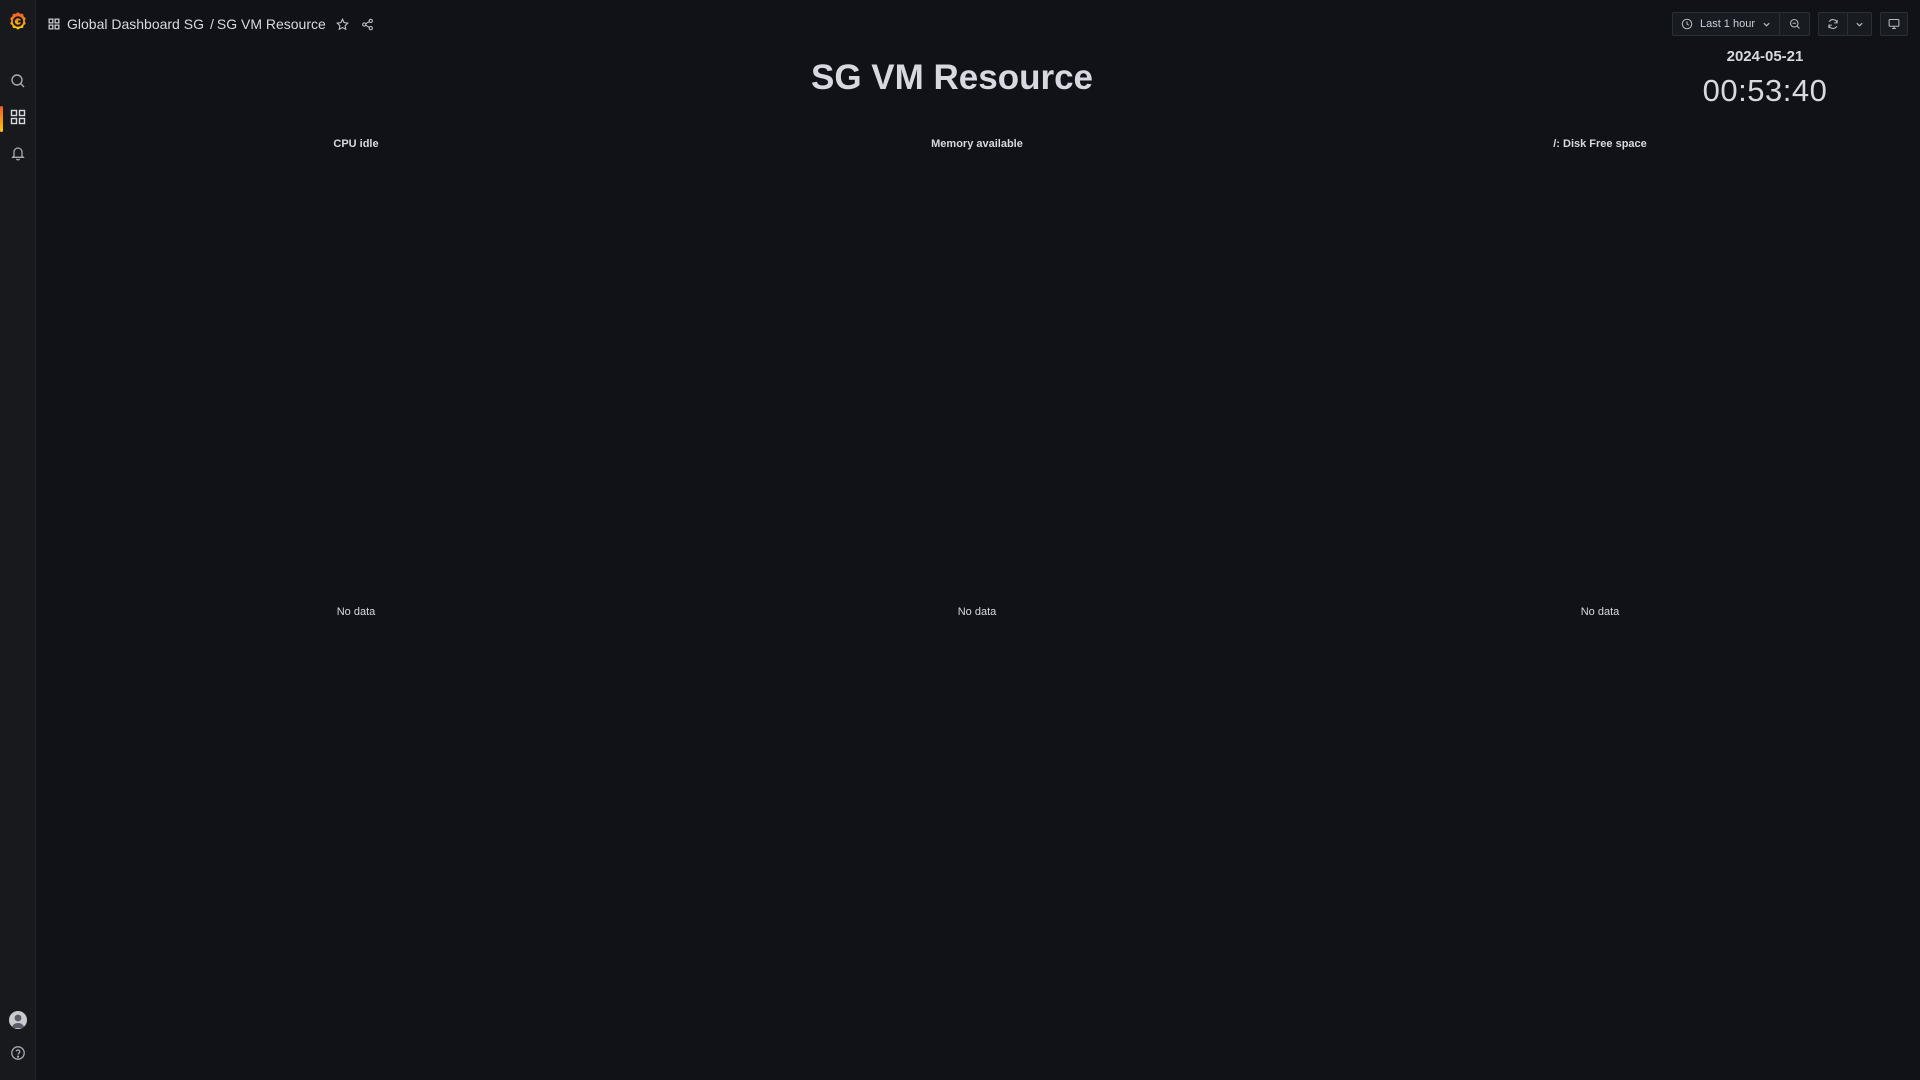 The width and height of the screenshot is (1920, 1080). Describe the element at coordinates (135, 24) in the screenshot. I see `breadcrumb-folder-link: Global Dashboard SG` at that location.